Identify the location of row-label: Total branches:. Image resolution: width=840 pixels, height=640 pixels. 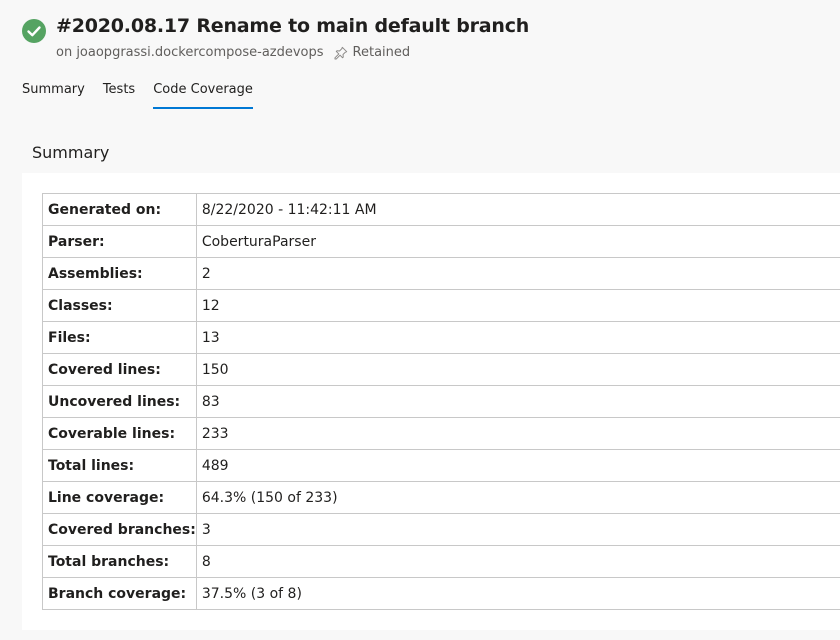
(119, 561).